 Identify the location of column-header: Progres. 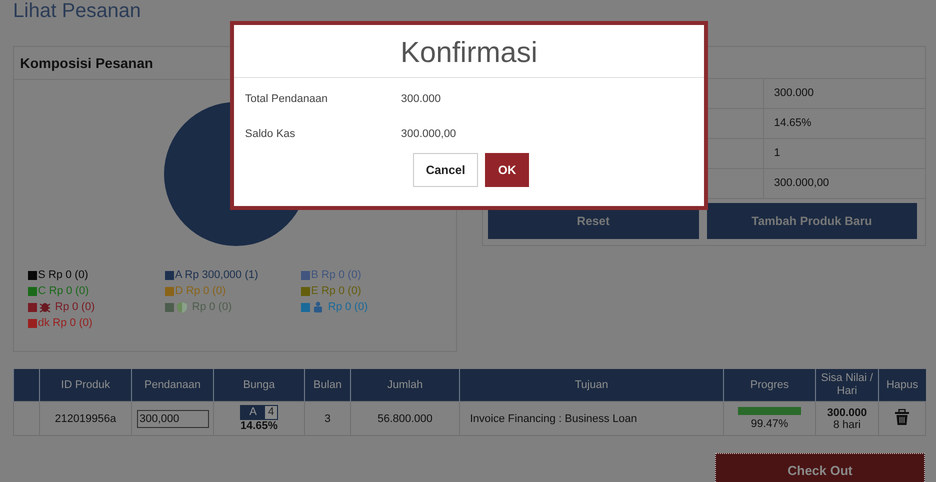
(770, 385).